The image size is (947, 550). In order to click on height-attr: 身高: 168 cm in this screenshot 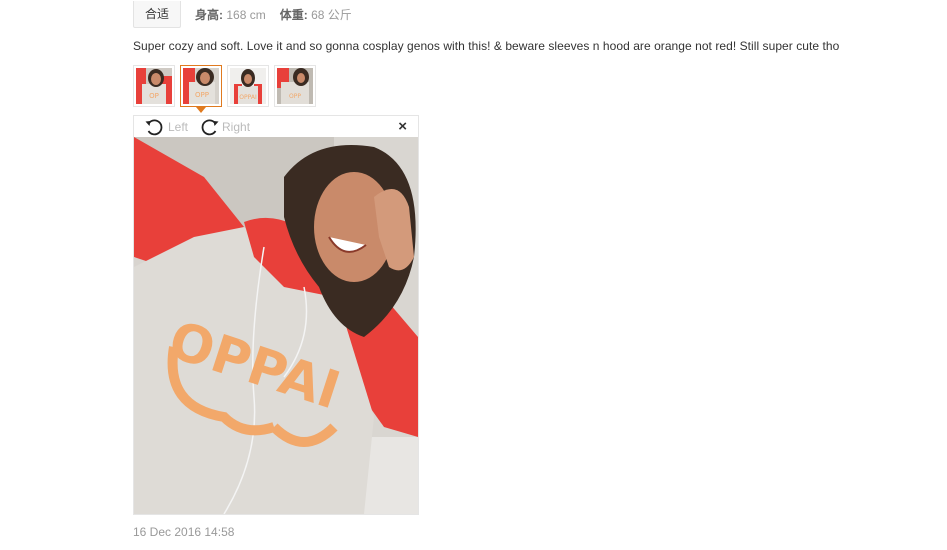, I will do `click(230, 14)`.